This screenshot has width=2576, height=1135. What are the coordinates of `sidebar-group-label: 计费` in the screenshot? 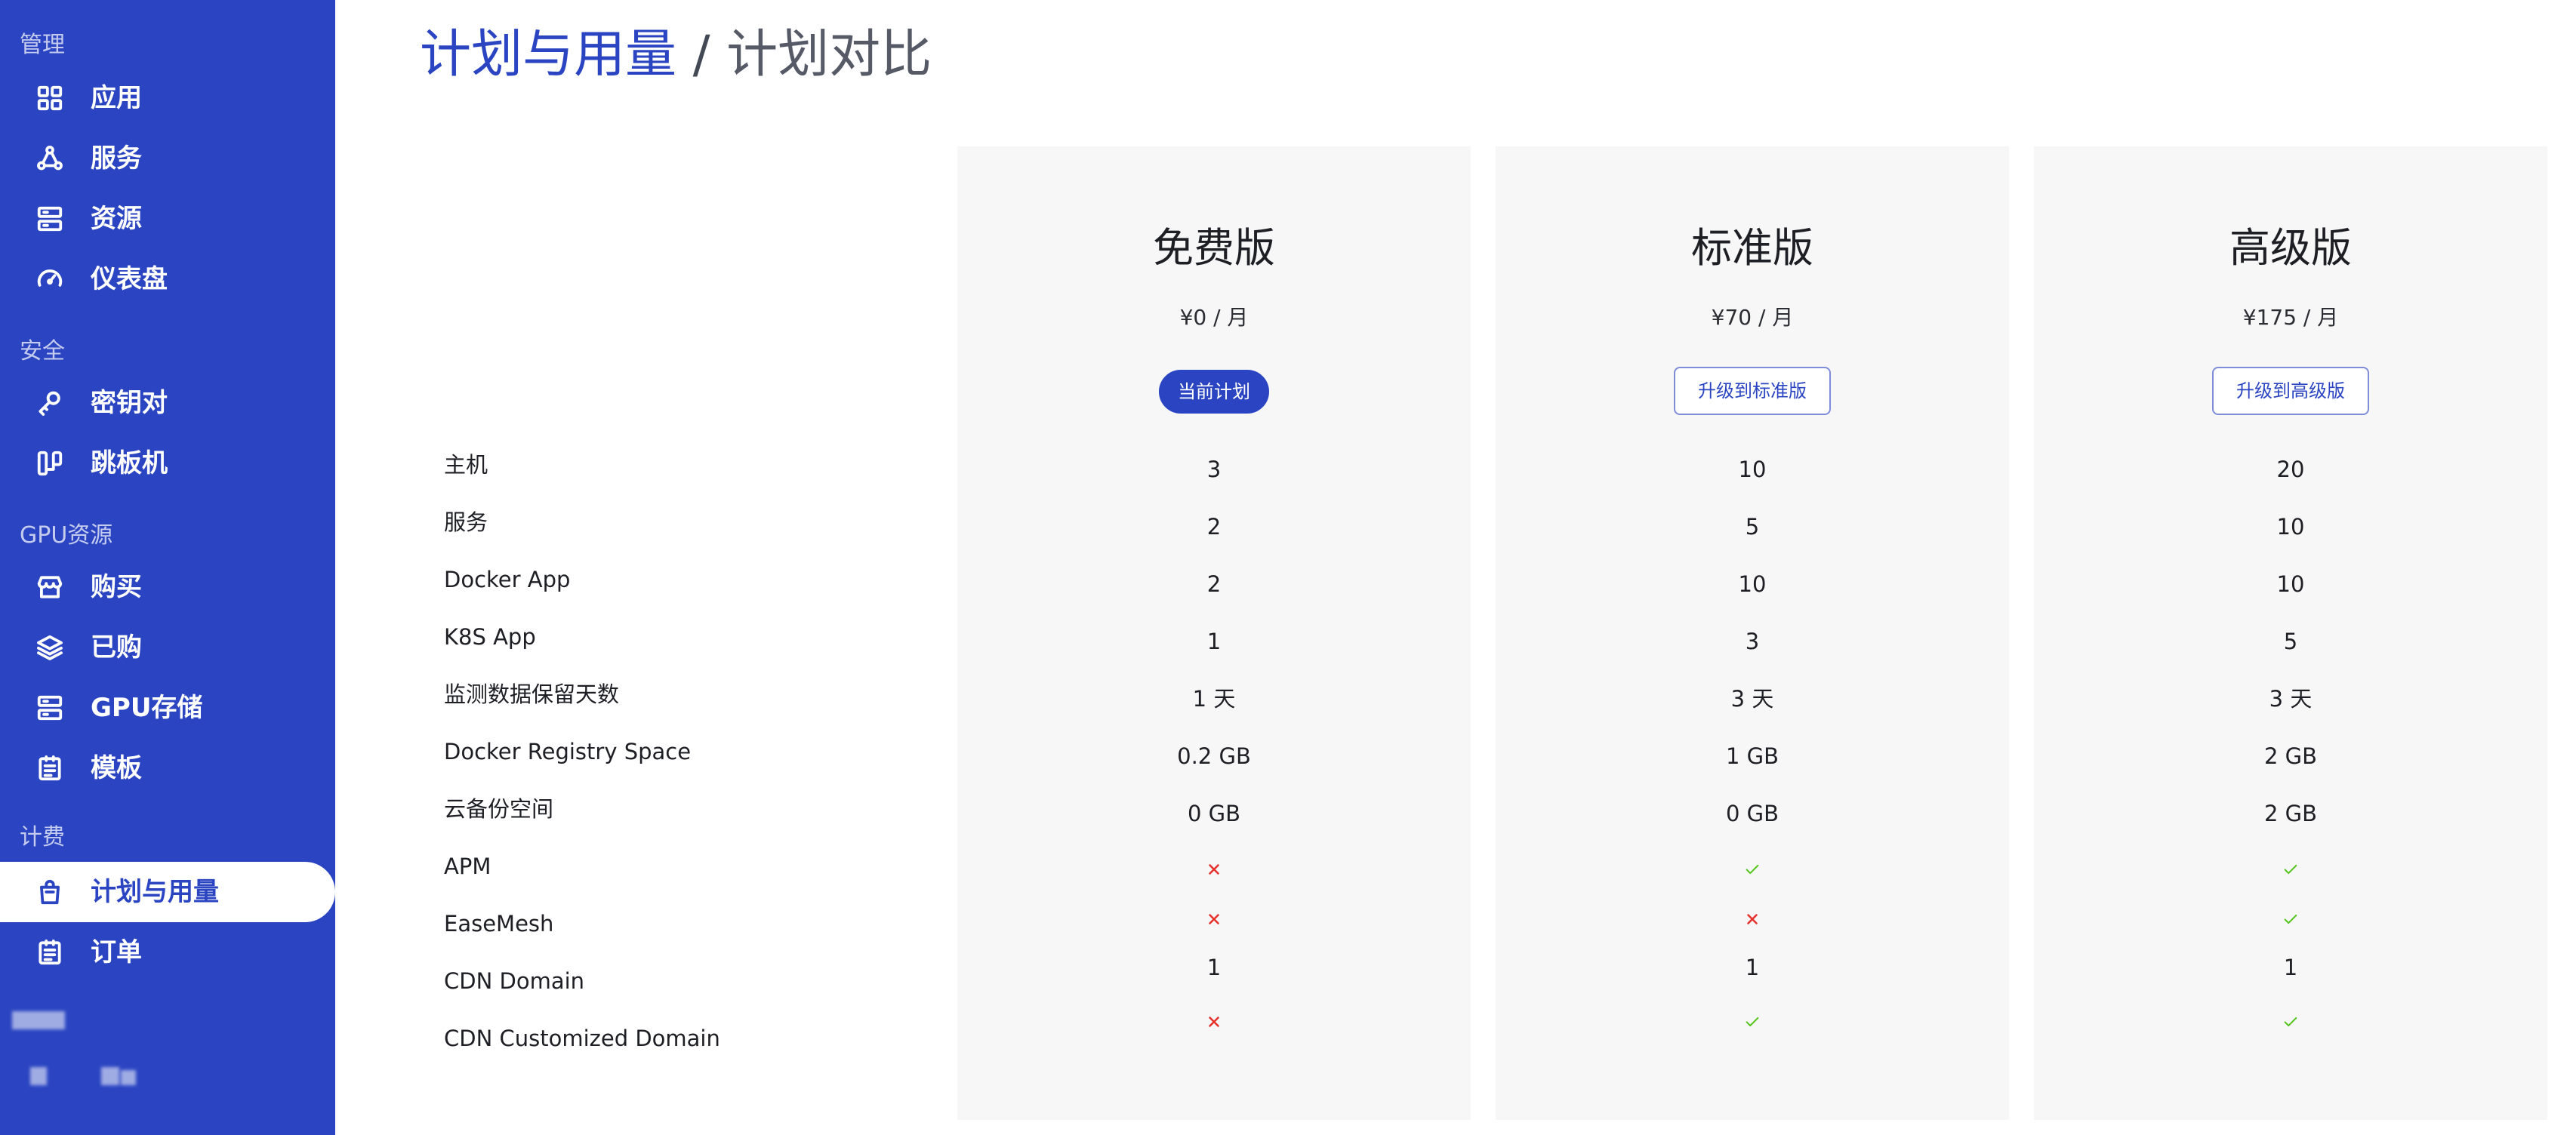 It's located at (42, 837).